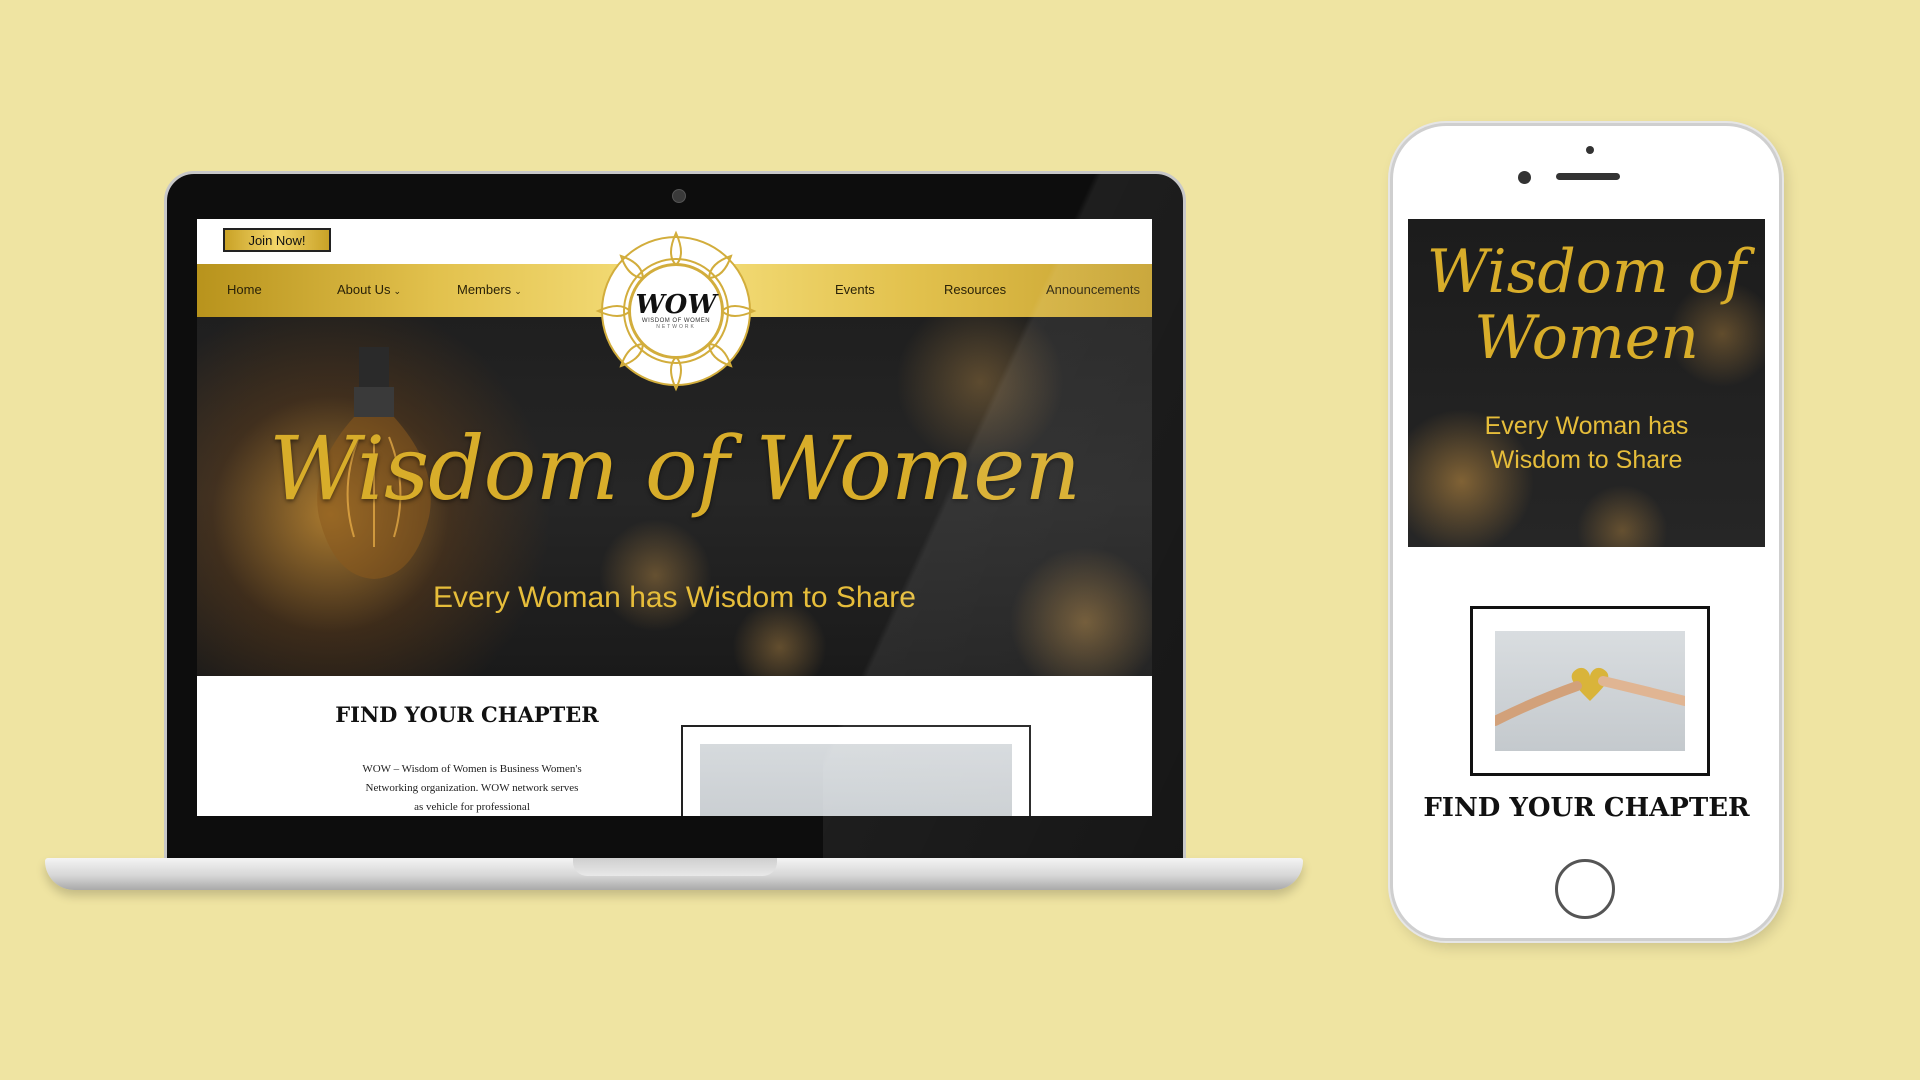 This screenshot has width=1920, height=1080. I want to click on nav-resources-label: Resources, so click(975, 289).